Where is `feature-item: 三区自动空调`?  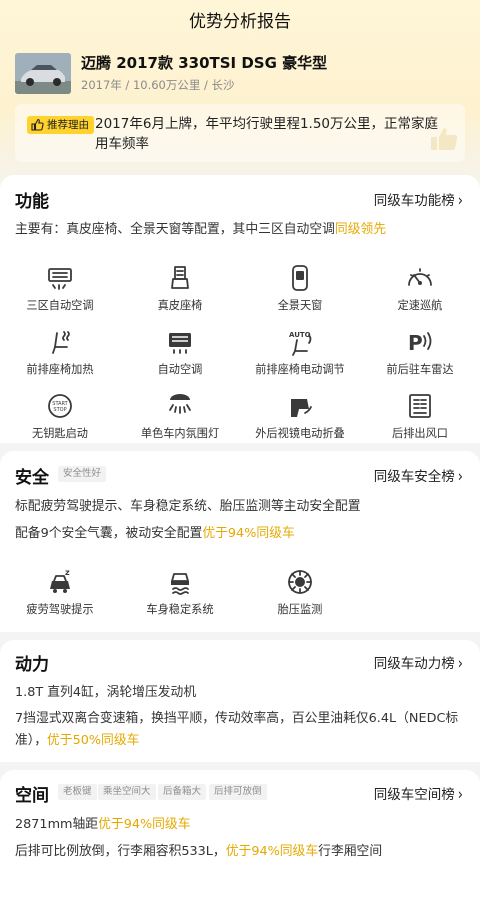
feature-item: 三区自动空调 is located at coordinates (60, 293).